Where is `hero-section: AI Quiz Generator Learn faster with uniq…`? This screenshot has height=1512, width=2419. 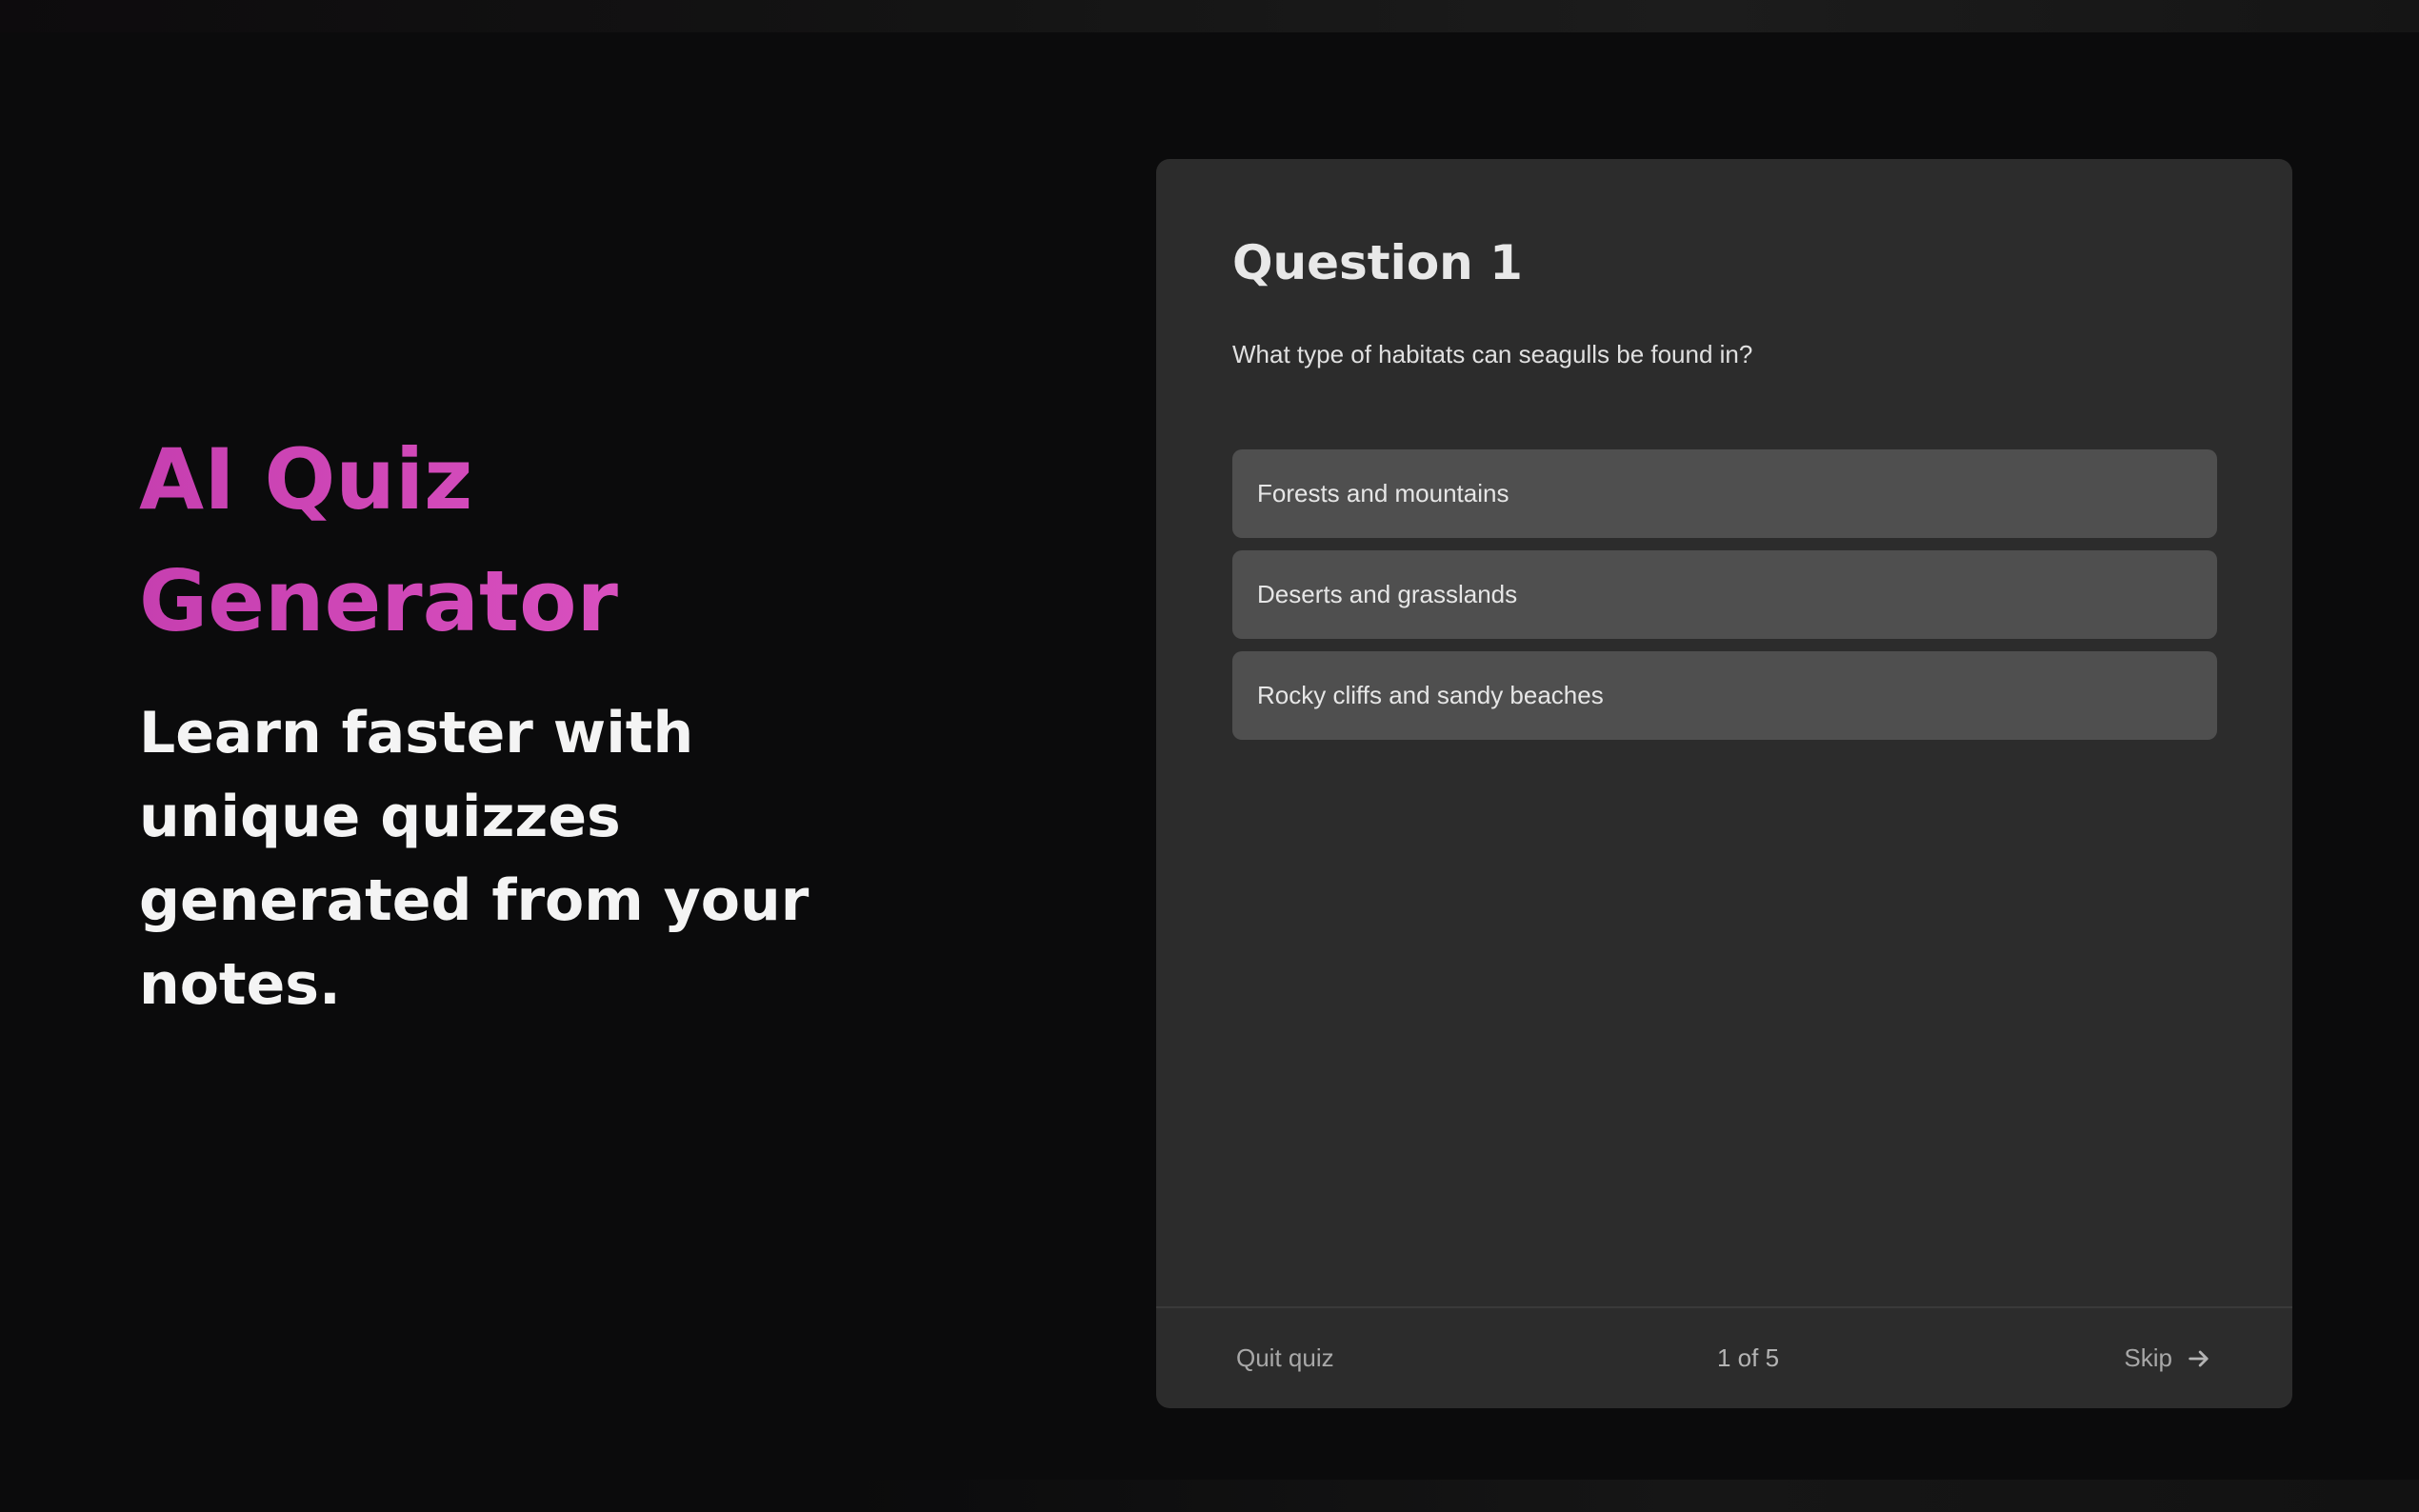 hero-section: AI Quiz Generator Learn faster with uniq… is located at coordinates (567, 722).